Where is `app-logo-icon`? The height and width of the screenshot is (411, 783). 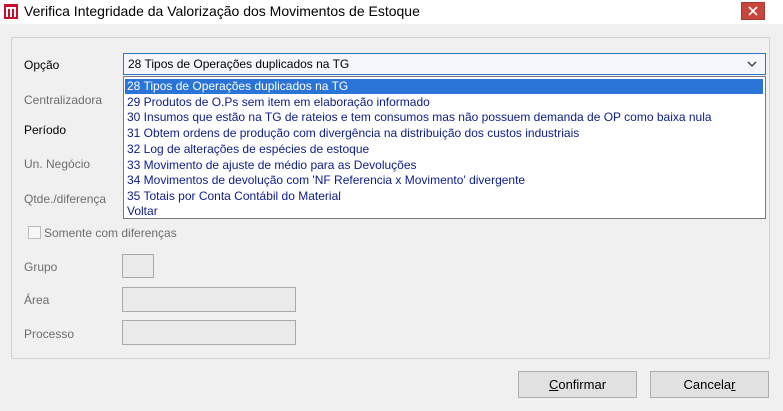
app-logo-icon is located at coordinates (11, 11).